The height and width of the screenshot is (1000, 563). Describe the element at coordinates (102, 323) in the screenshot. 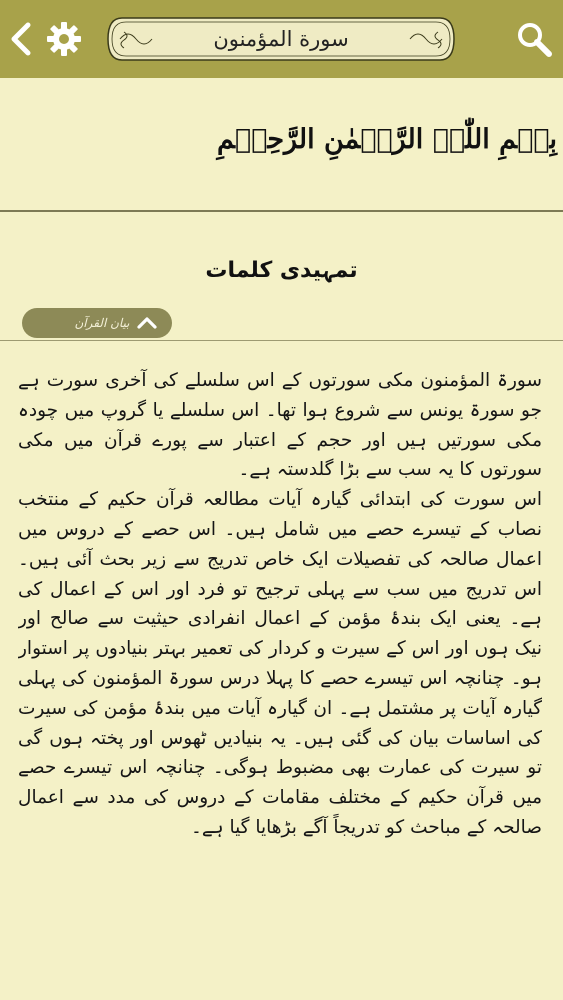

I see `source-label: بیان القرآن` at that location.